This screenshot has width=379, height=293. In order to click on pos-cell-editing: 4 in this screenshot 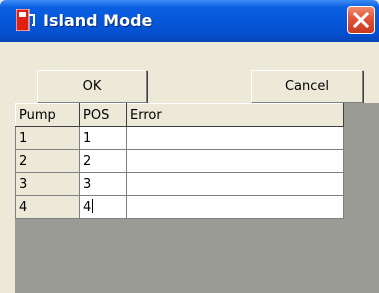, I will do `click(103, 207)`.